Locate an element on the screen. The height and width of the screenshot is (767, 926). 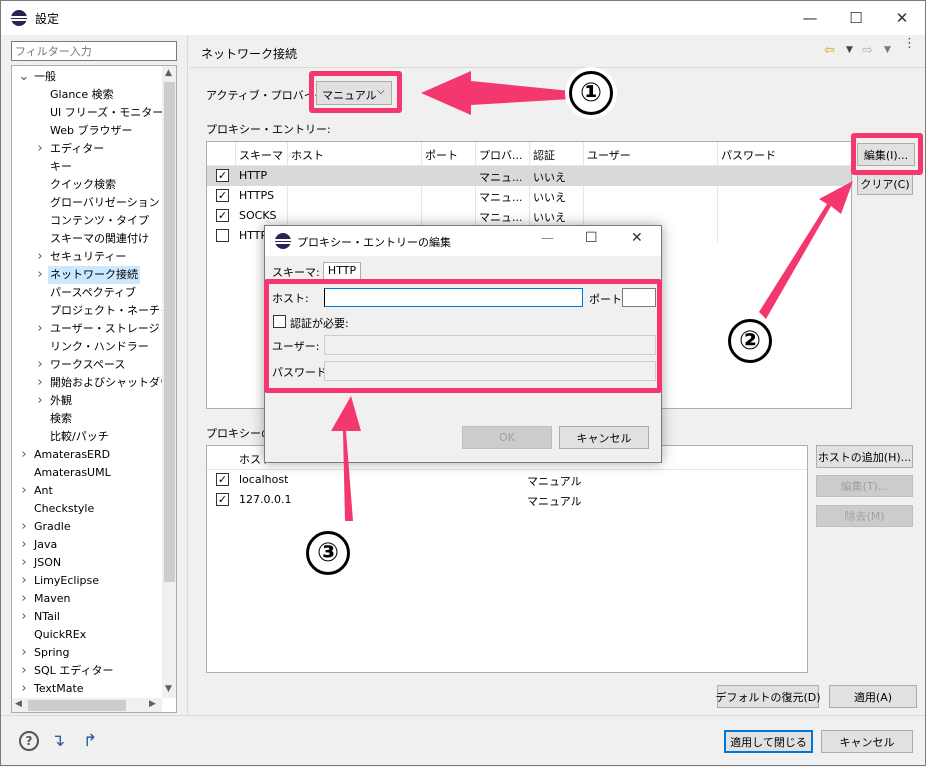
arrow-2-icon is located at coordinates (806, 250).